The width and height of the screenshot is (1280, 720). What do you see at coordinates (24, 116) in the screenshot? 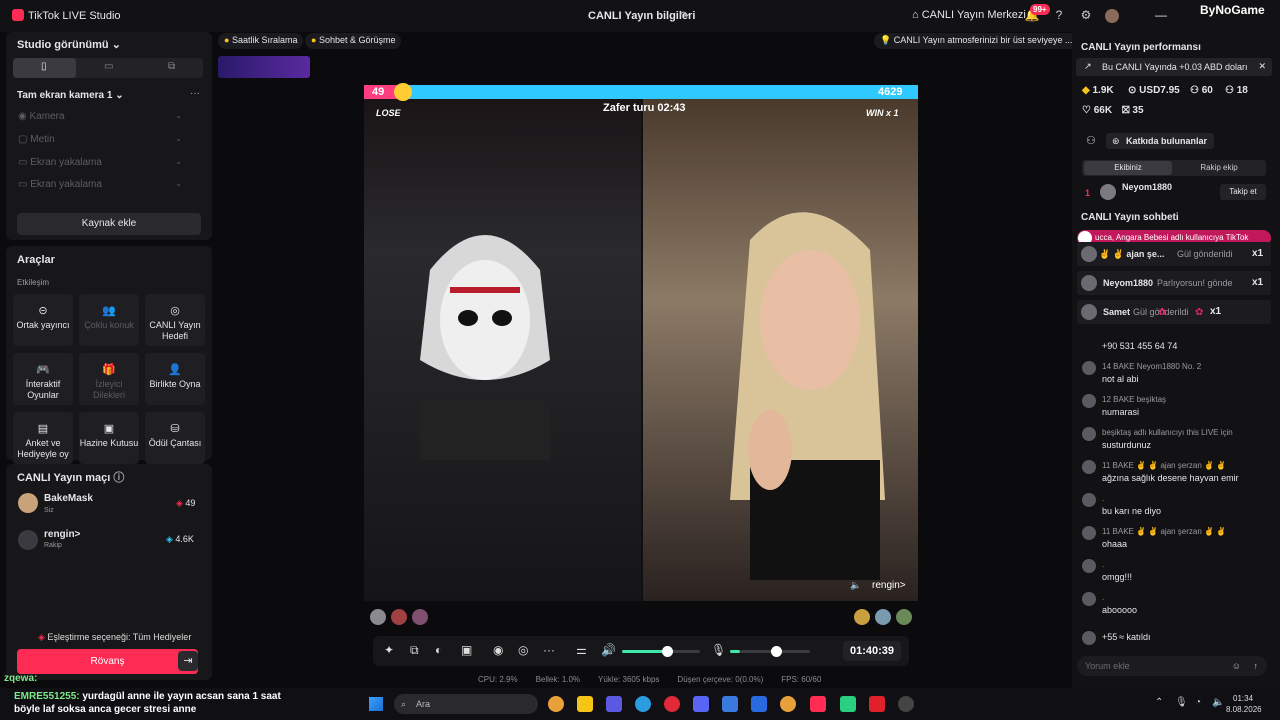
I see `camera-icon: ◉` at bounding box center [24, 116].